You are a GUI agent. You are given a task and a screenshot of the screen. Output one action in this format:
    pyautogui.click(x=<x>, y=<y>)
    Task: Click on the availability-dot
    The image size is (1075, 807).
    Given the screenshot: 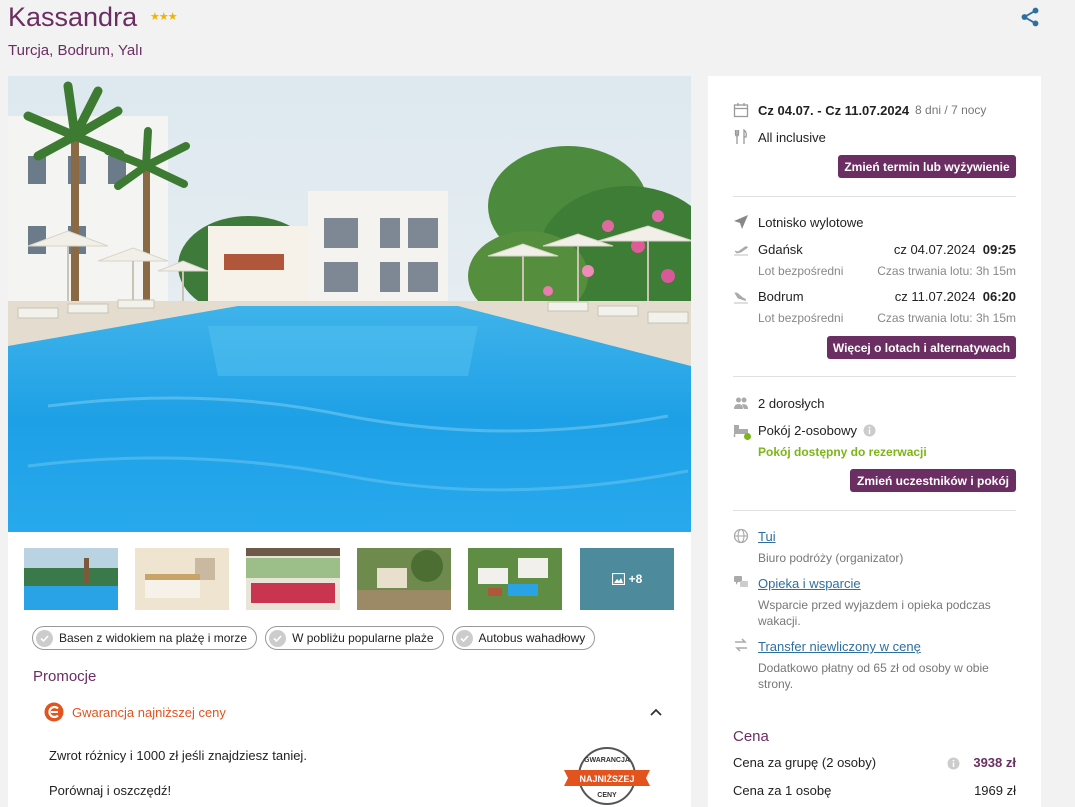 What is the action you would take?
    pyautogui.click(x=747, y=436)
    